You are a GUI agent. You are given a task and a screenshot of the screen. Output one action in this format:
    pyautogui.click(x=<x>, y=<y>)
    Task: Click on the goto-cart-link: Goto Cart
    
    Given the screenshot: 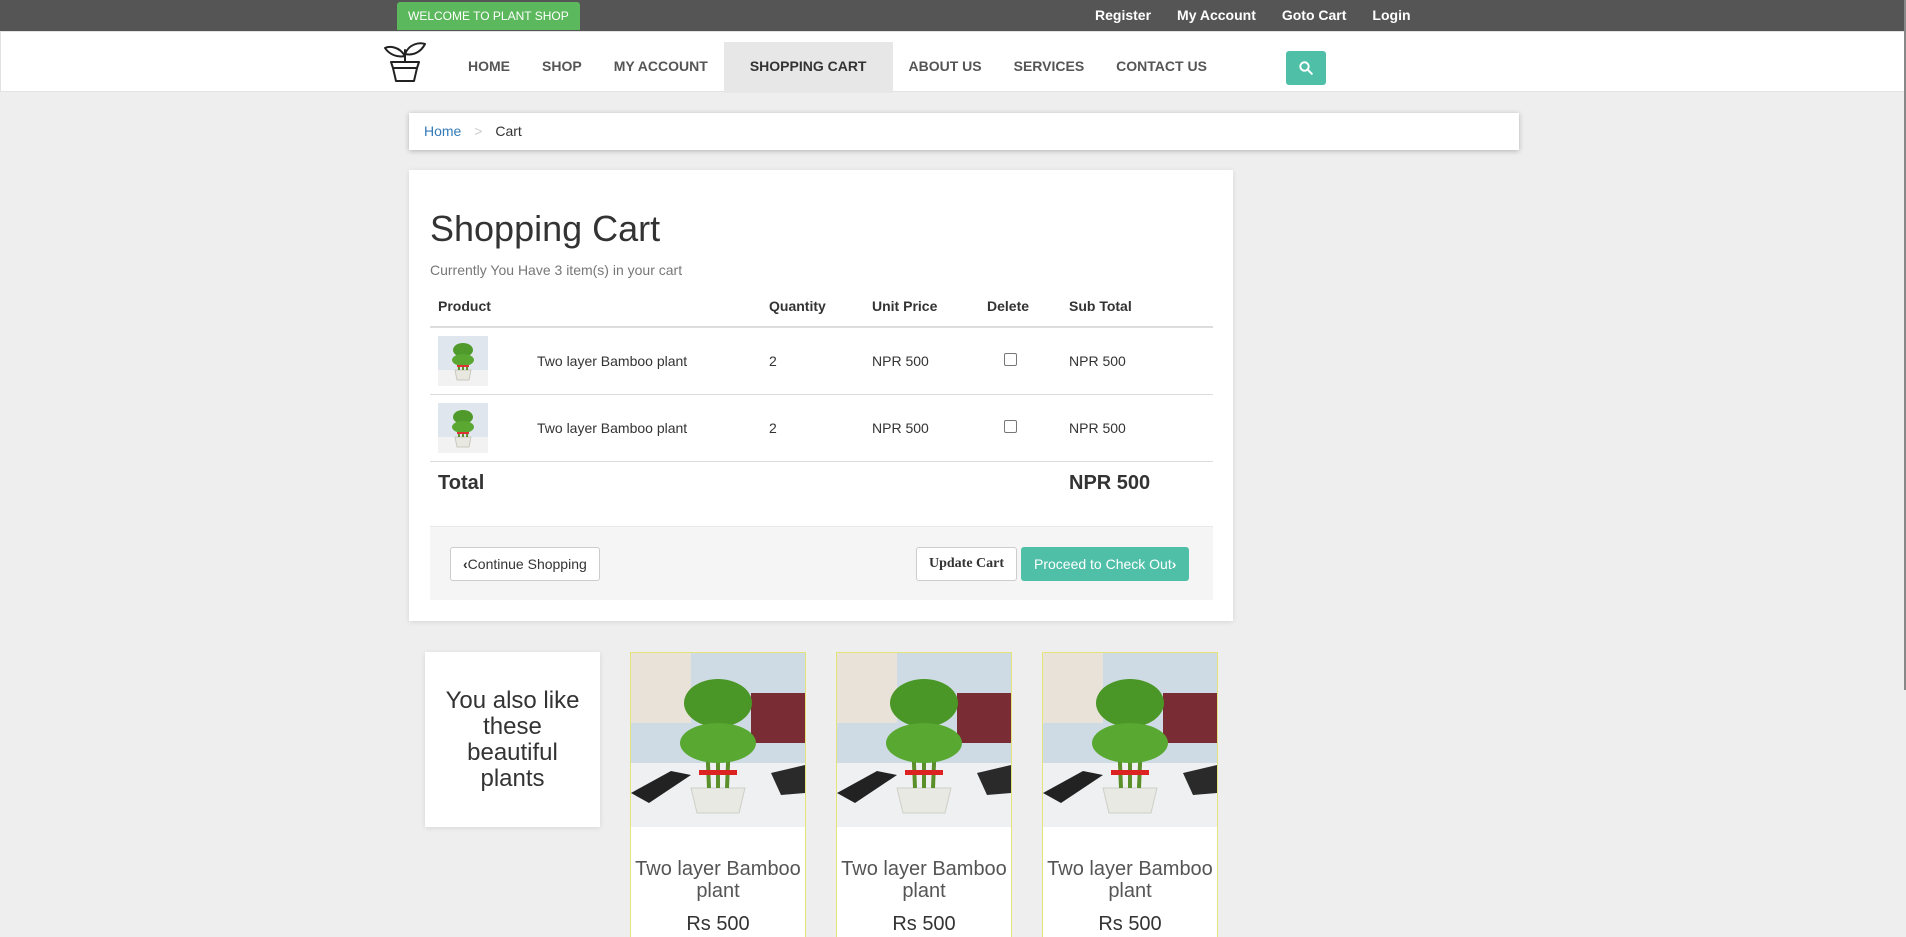 What is the action you would take?
    pyautogui.click(x=1314, y=15)
    